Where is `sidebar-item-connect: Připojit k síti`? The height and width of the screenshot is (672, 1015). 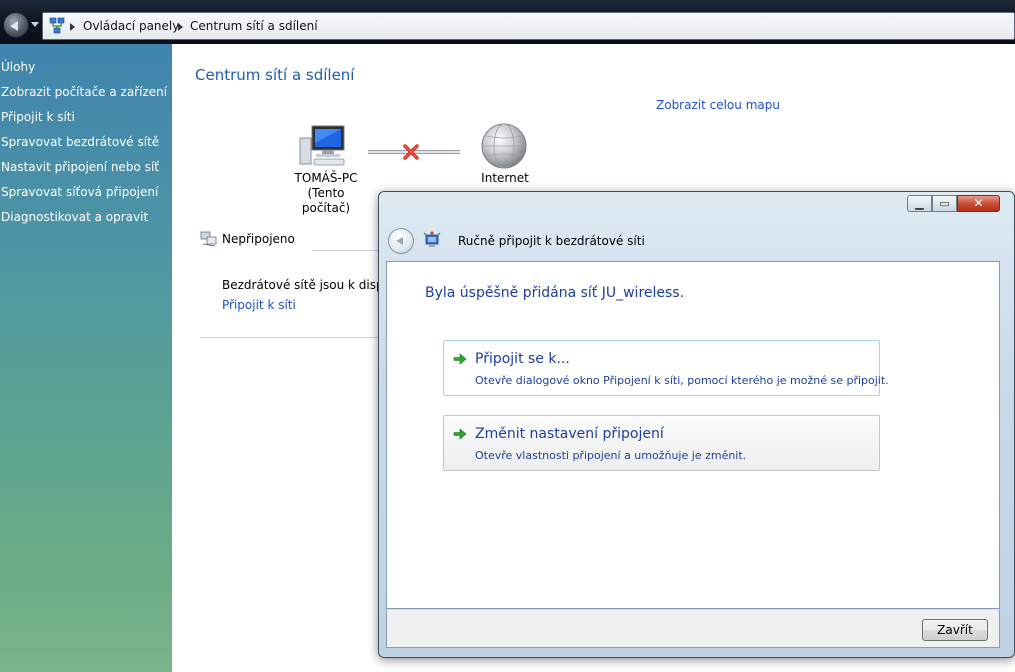 sidebar-item-connect: Připojit k síti is located at coordinates (38, 117).